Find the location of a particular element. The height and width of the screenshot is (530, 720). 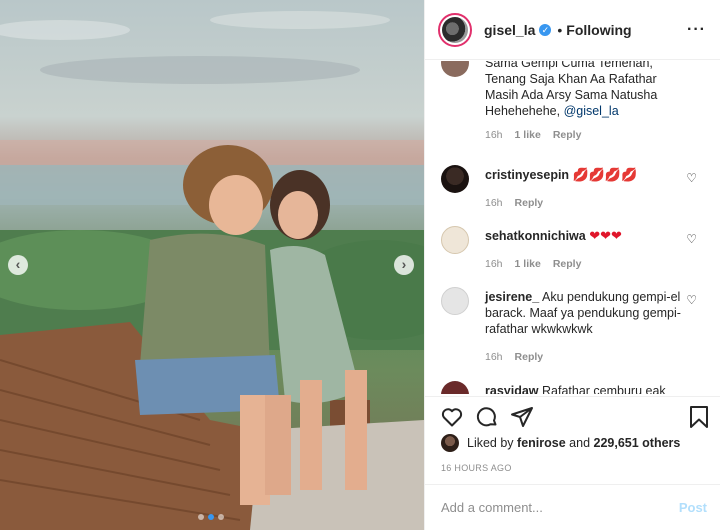

comment-body: sehatkonnichiwa ❤❤❤ 16h 1 like Reply is located at coordinates (585, 250).